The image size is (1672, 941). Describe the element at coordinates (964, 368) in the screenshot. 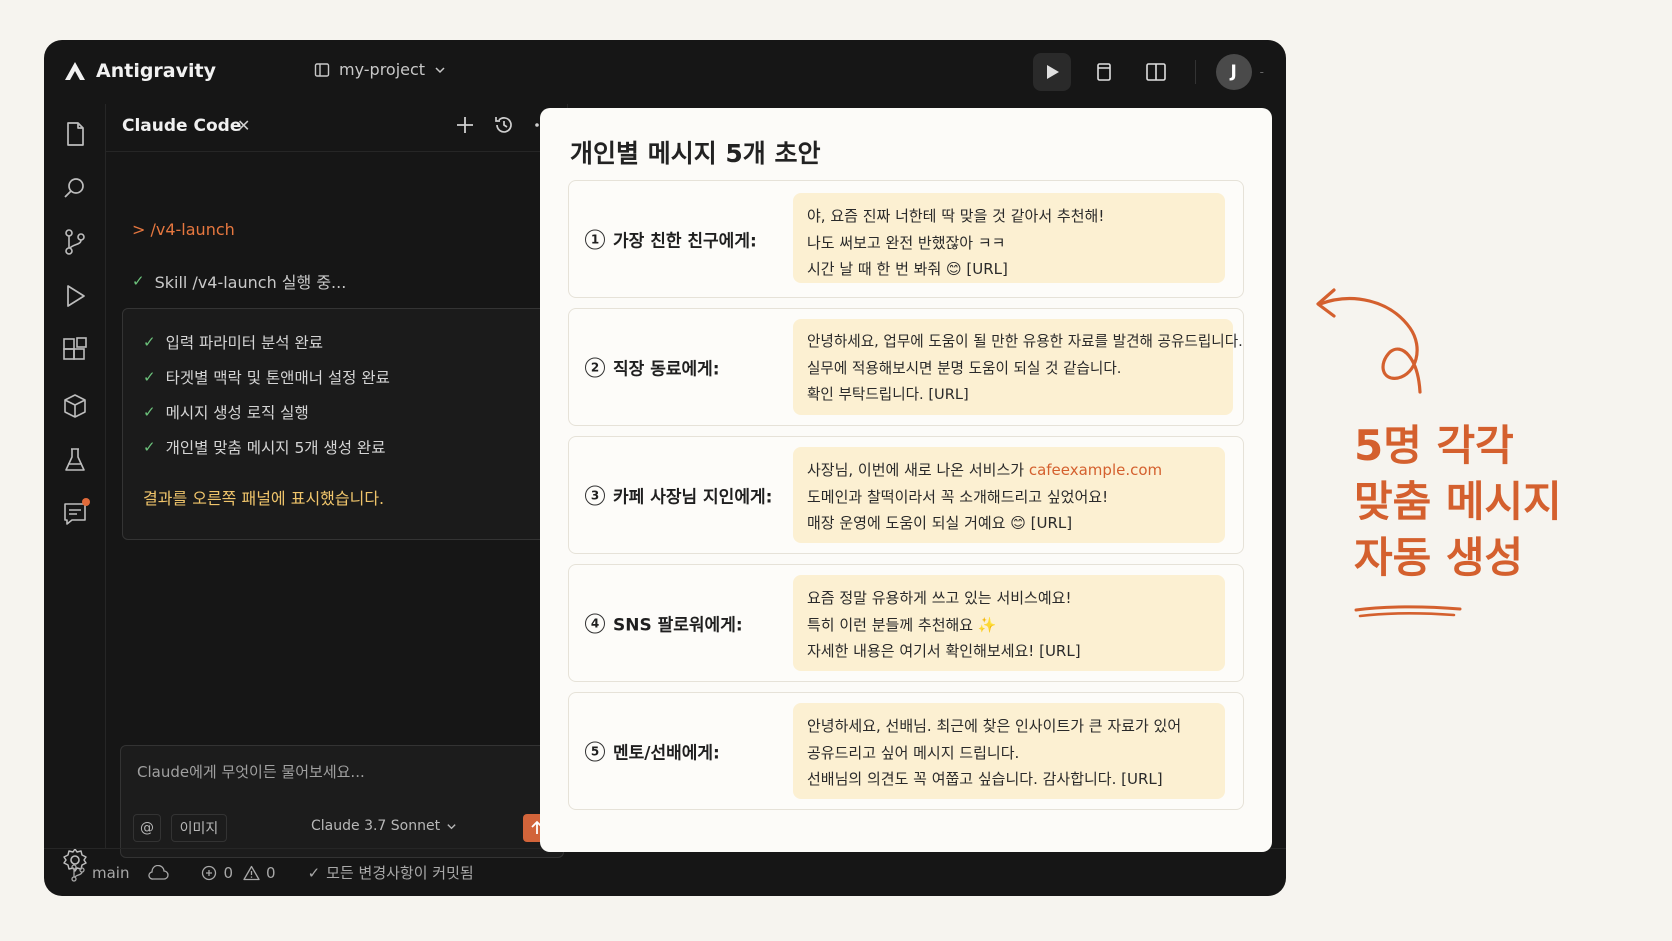

I see `message-line: 실무에 적용해보시면 분명 도움이 되실 것 같습니다.` at that location.